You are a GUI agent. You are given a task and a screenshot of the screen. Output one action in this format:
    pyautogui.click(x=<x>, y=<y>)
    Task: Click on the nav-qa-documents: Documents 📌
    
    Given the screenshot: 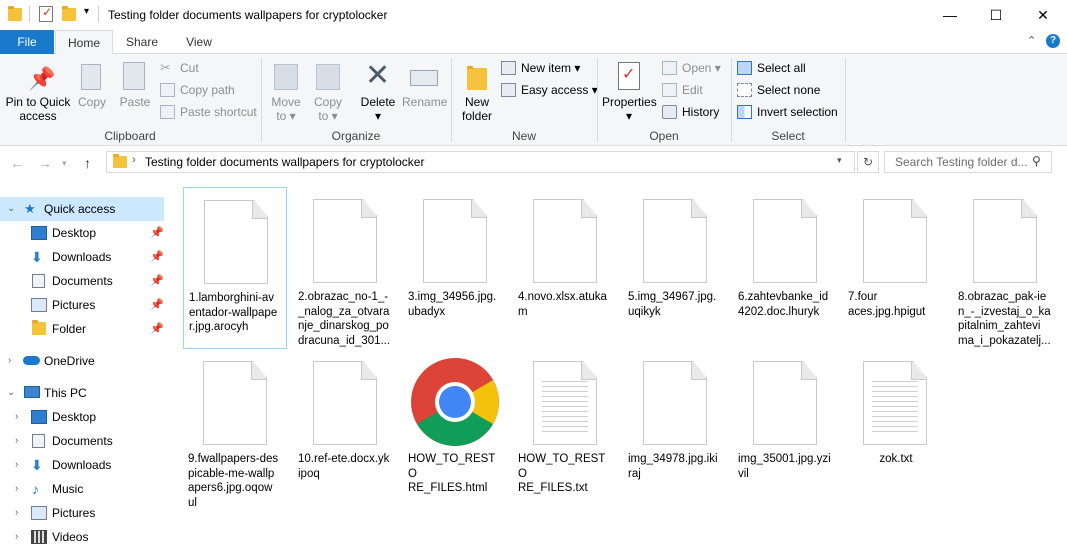 What is the action you would take?
    pyautogui.click(x=82, y=281)
    